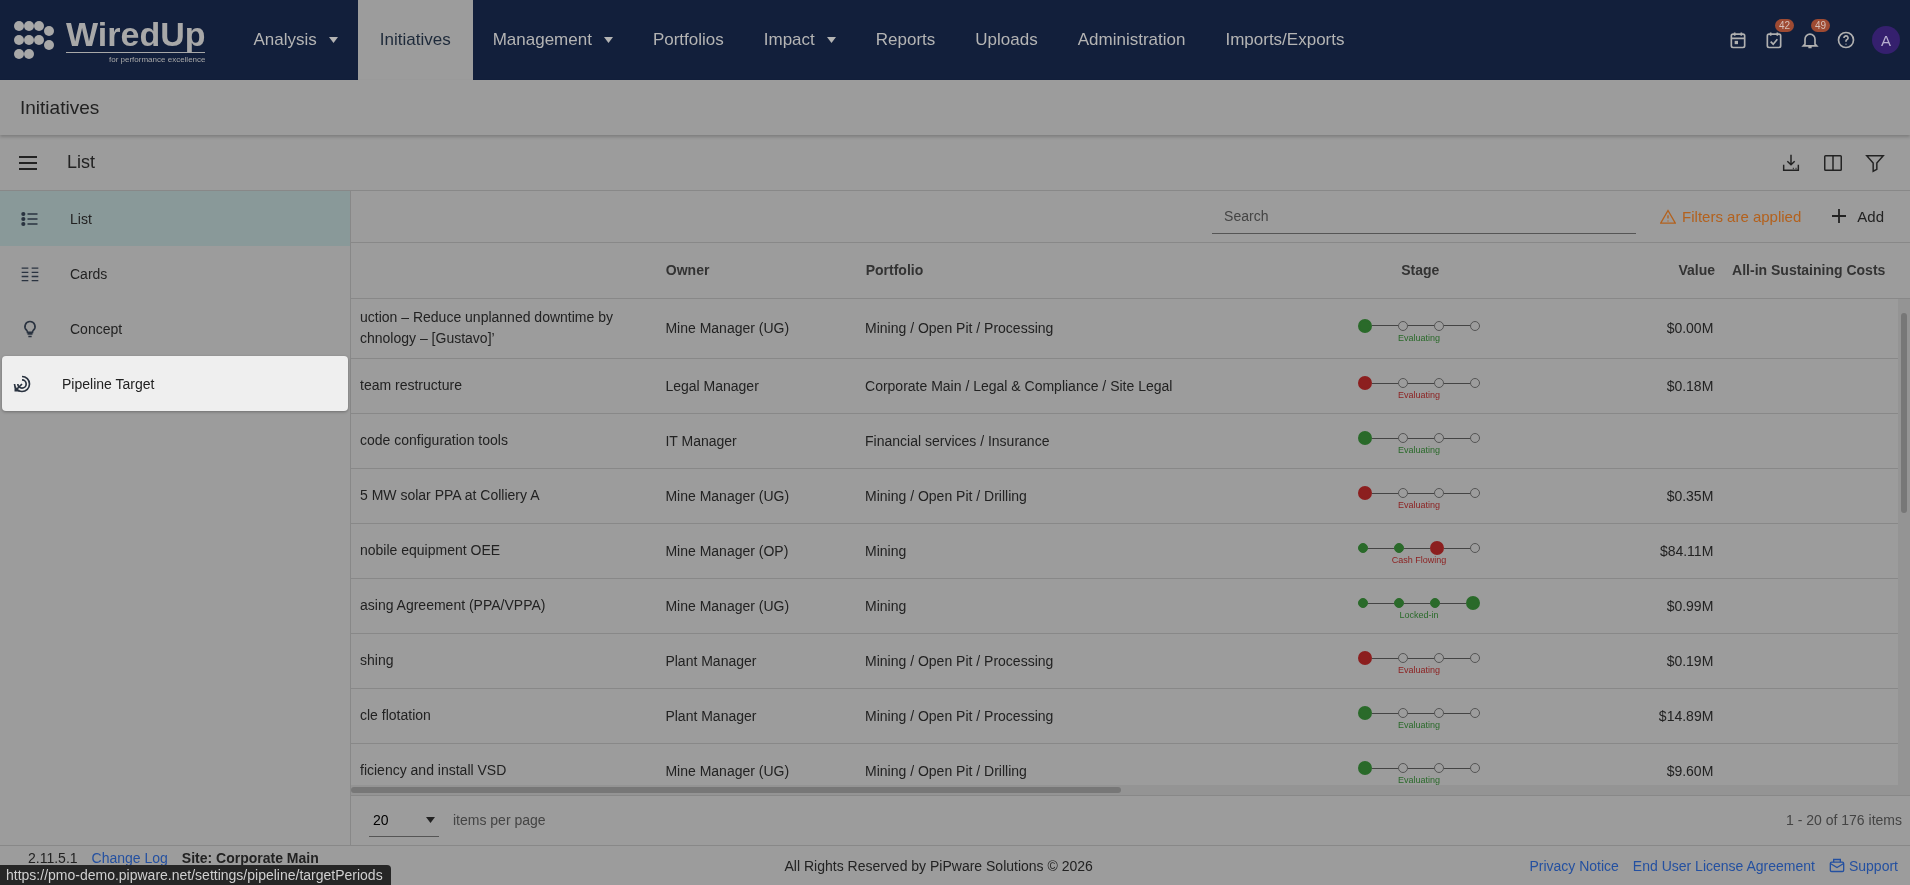 The width and height of the screenshot is (1910, 885). What do you see at coordinates (175, 328) in the screenshot?
I see `drawer-item: Concept` at bounding box center [175, 328].